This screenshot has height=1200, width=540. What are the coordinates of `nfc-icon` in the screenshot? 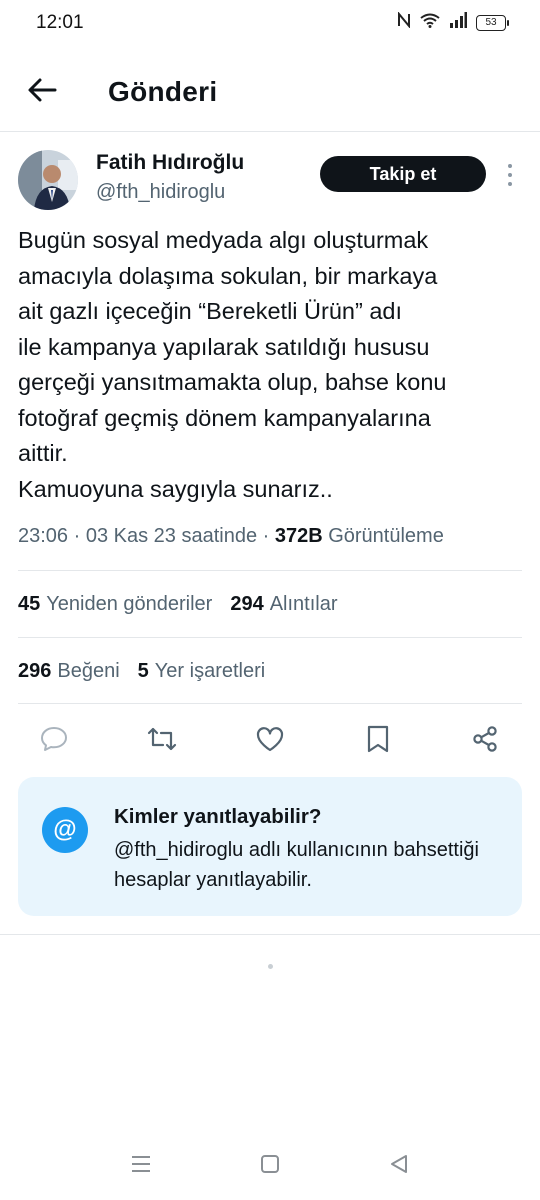 It's located at (404, 22).